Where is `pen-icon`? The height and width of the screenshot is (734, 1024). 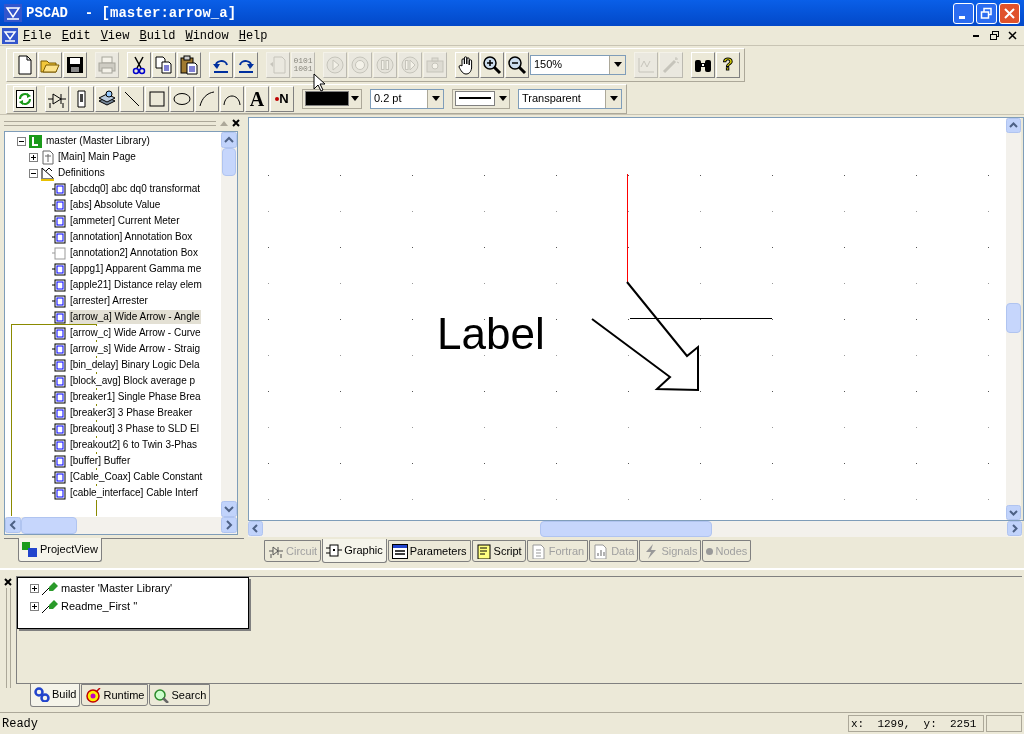
pen-icon is located at coordinates (50, 606).